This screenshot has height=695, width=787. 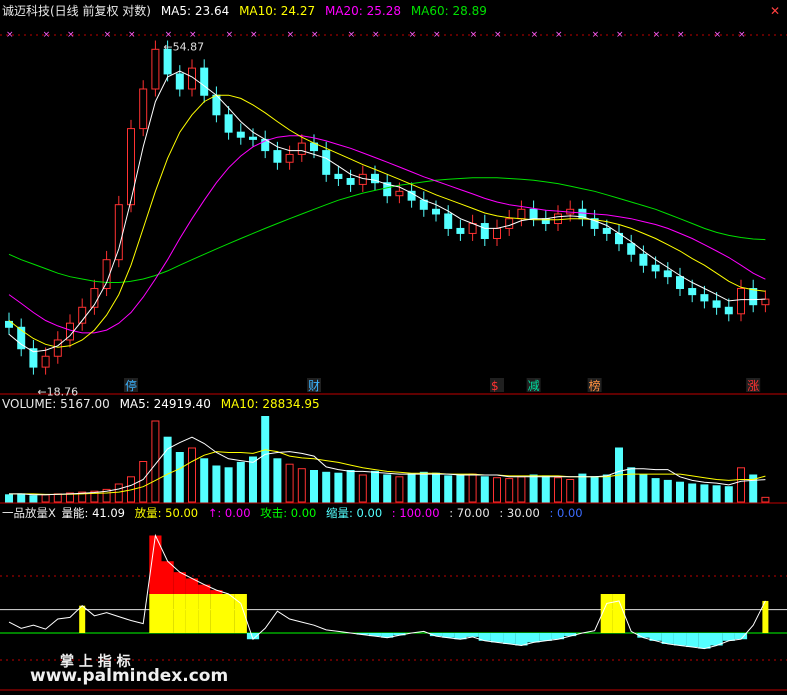 I want to click on event-marker: 减, so click(x=534, y=386).